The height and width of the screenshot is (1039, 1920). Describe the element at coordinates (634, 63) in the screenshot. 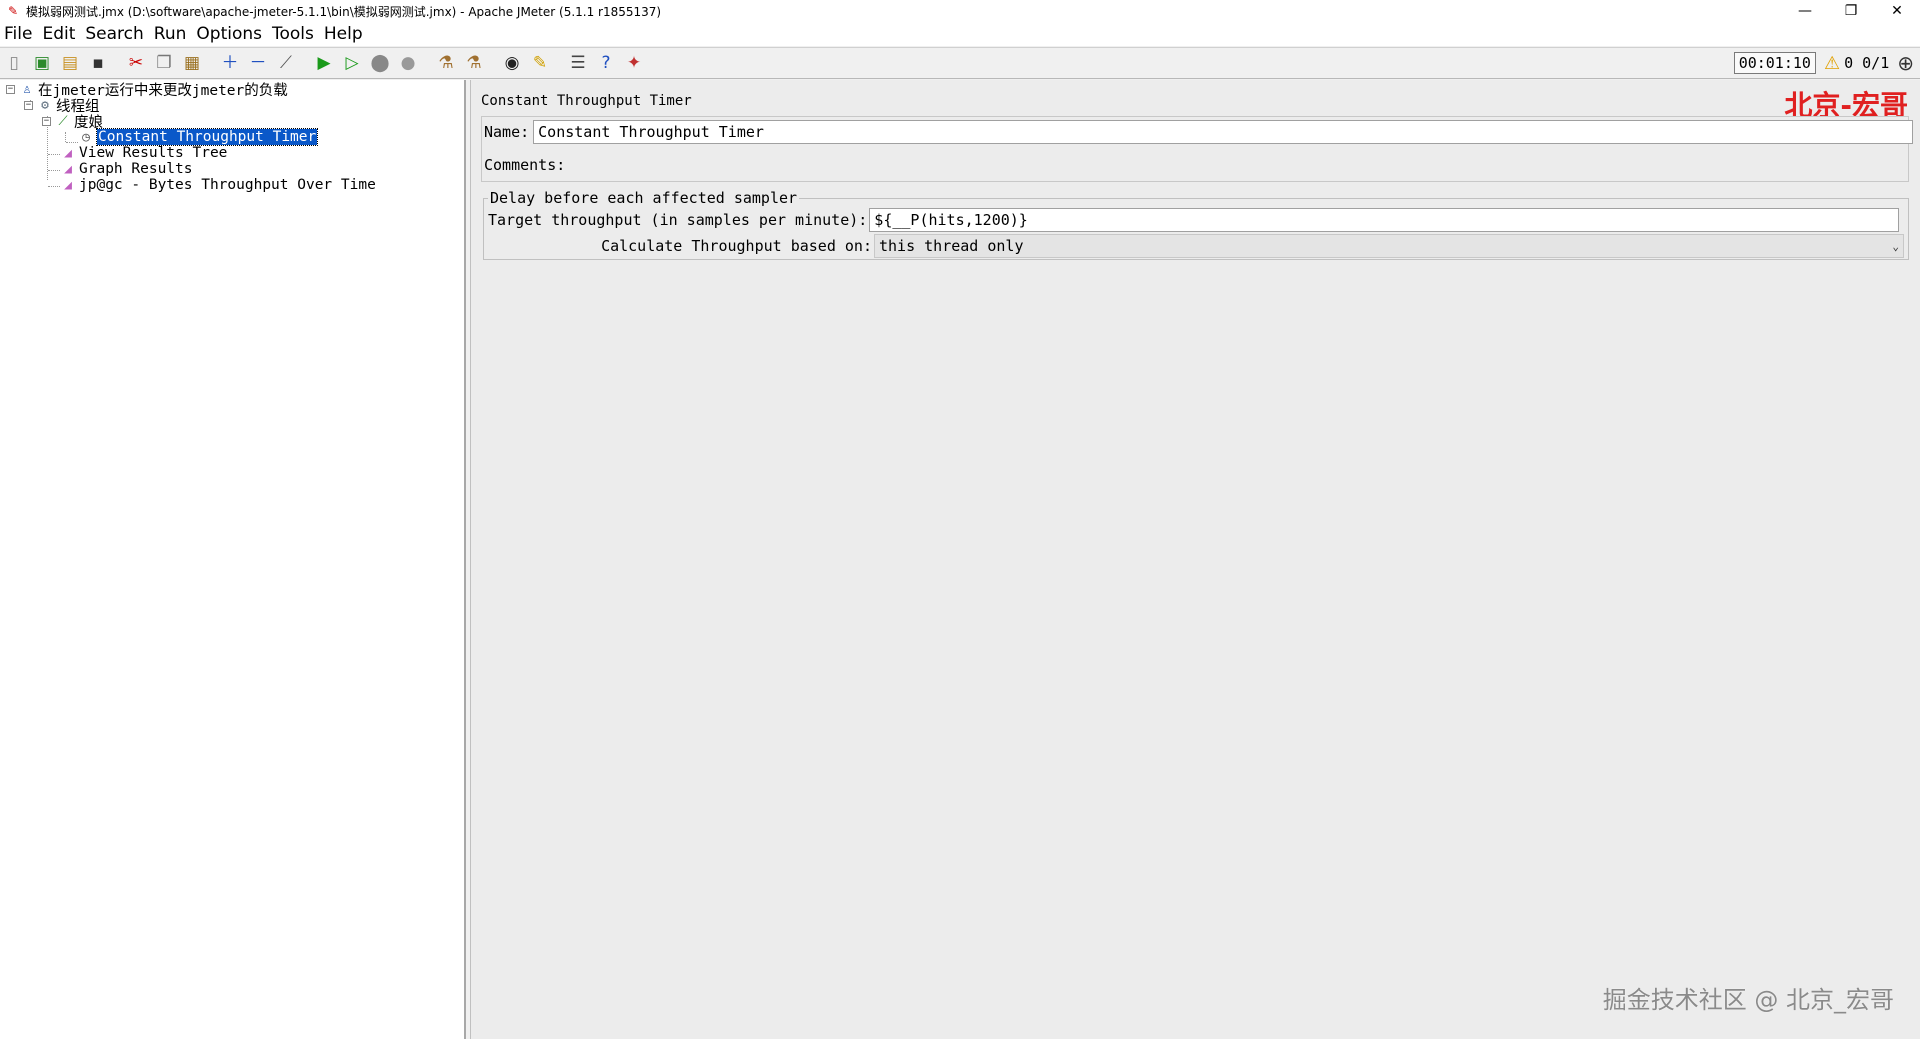

I see `remote-icon: ✦` at that location.